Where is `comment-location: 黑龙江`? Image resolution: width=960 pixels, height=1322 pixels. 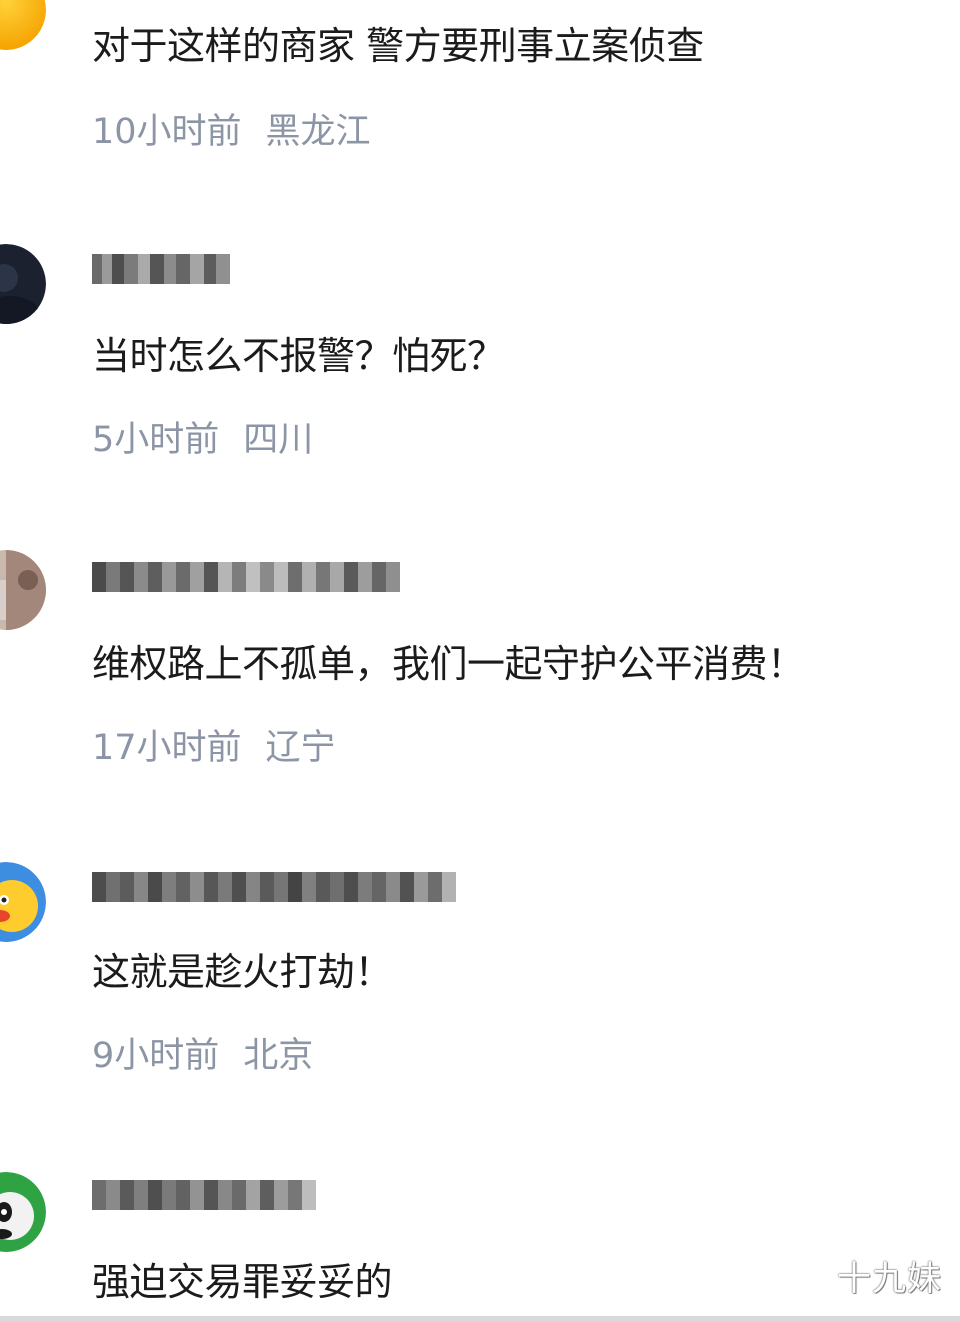 comment-location: 黑龙江 is located at coordinates (318, 132).